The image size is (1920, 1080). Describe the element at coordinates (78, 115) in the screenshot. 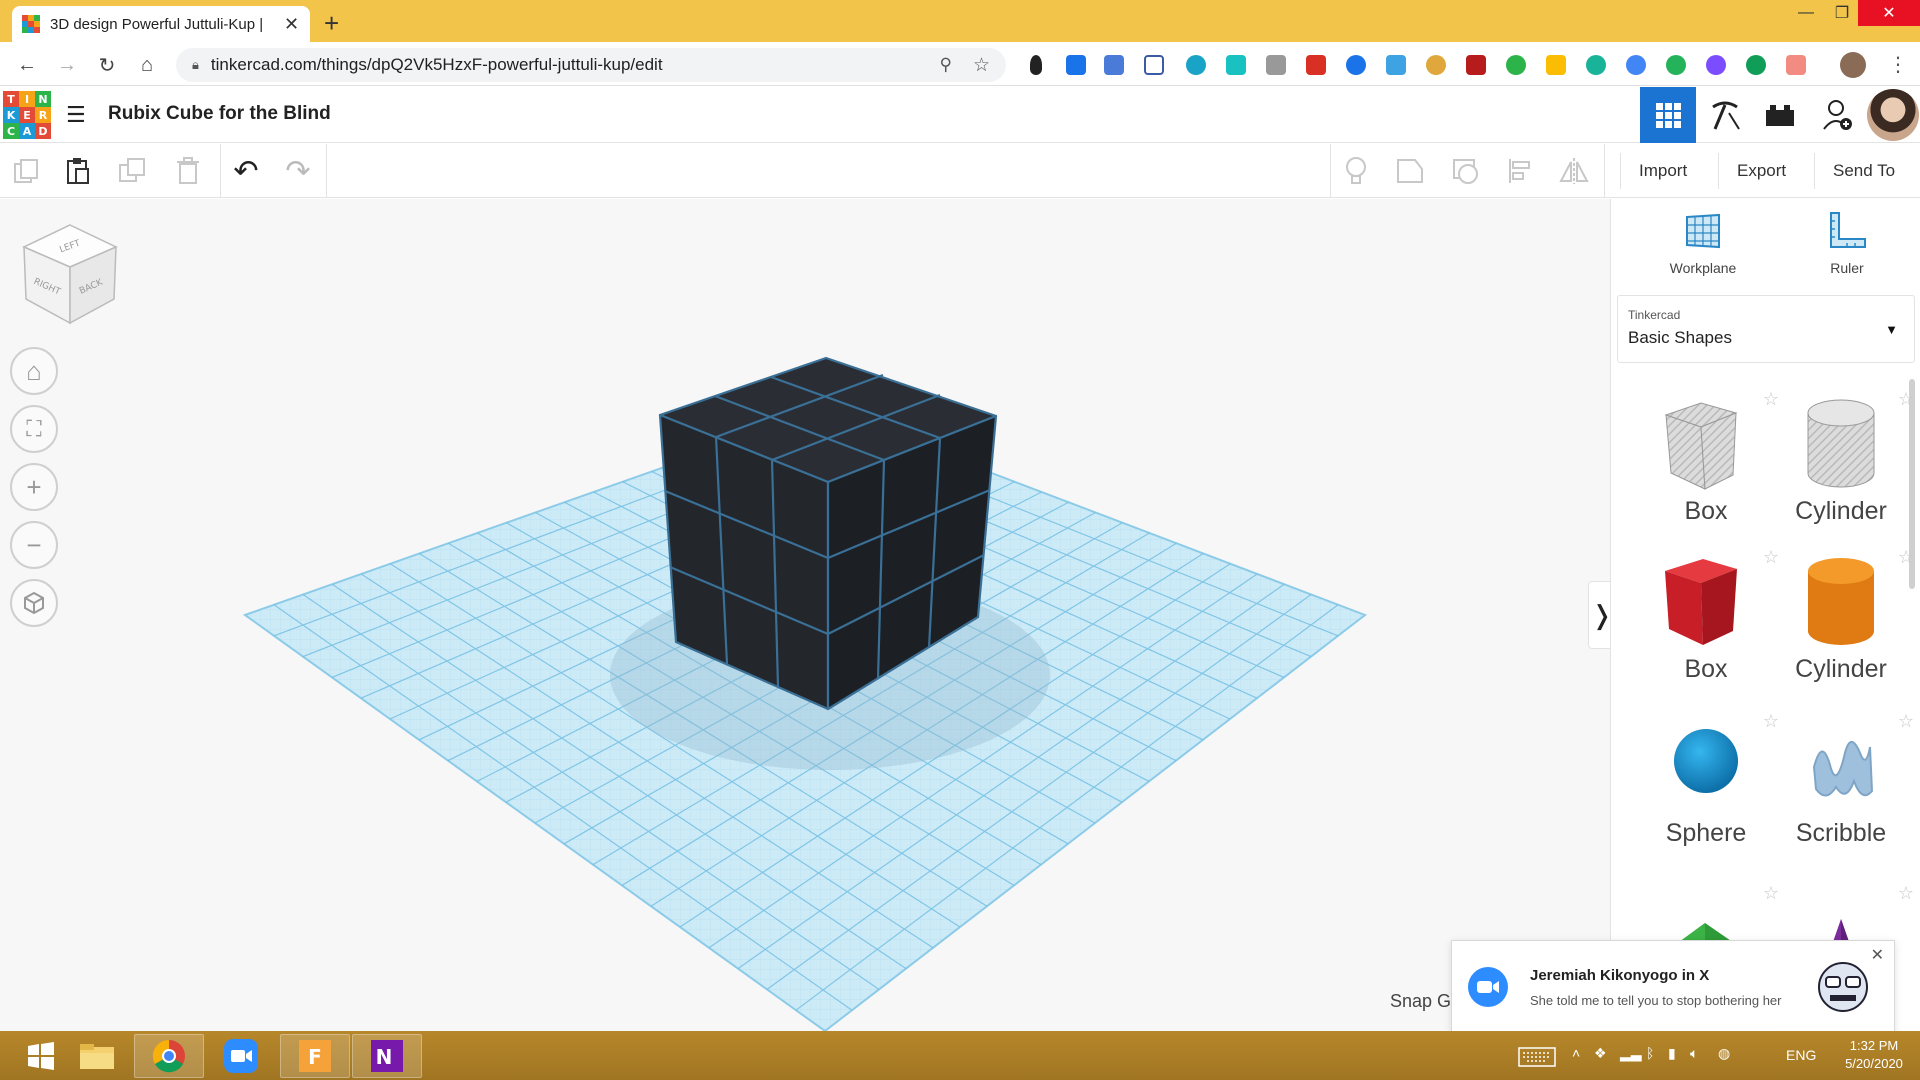

I see `design-list-icon: ☰` at that location.